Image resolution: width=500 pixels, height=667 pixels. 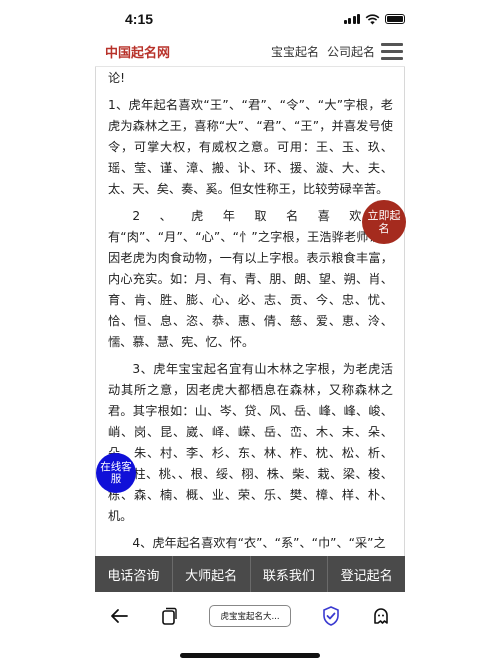 I want to click on status-time: 4:15, so click(x=139, y=19).